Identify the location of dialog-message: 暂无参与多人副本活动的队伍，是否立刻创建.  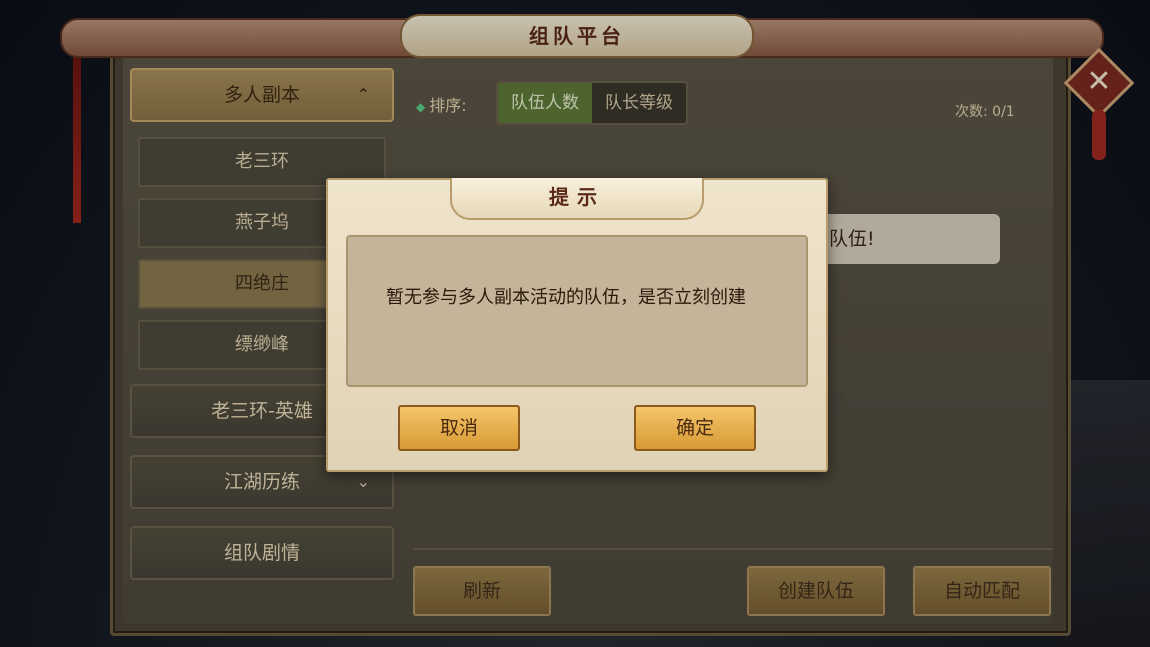
(566, 297).